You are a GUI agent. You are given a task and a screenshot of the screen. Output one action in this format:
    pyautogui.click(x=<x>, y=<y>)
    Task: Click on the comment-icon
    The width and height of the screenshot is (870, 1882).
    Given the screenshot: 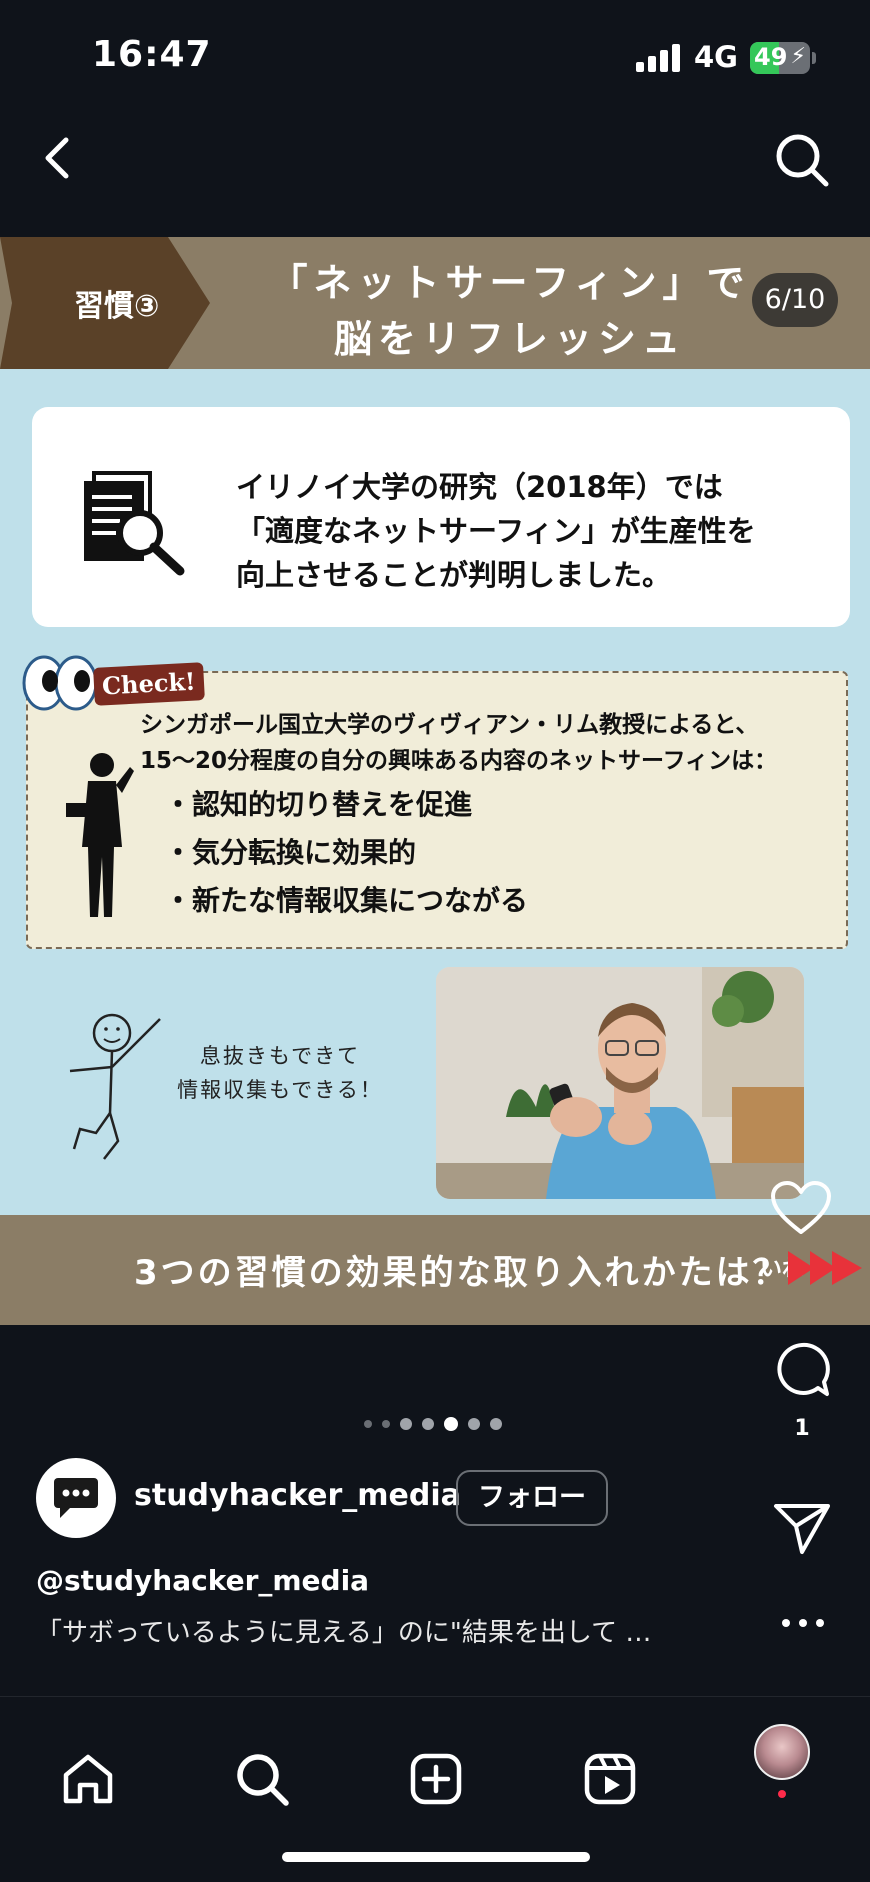 What is the action you would take?
    pyautogui.click(x=803, y=1369)
    